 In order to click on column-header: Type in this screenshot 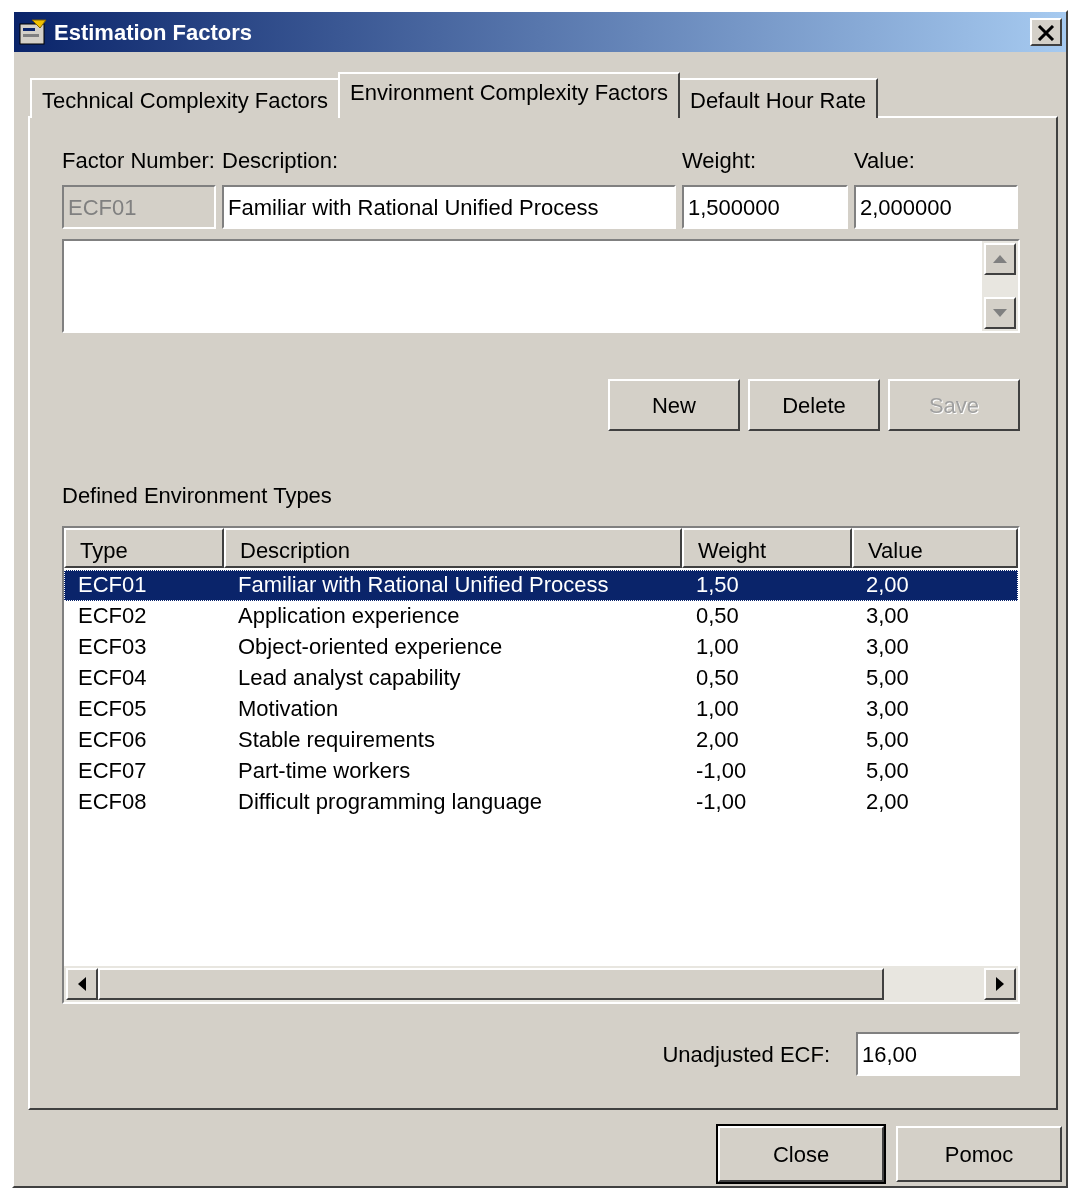, I will do `click(144, 548)`.